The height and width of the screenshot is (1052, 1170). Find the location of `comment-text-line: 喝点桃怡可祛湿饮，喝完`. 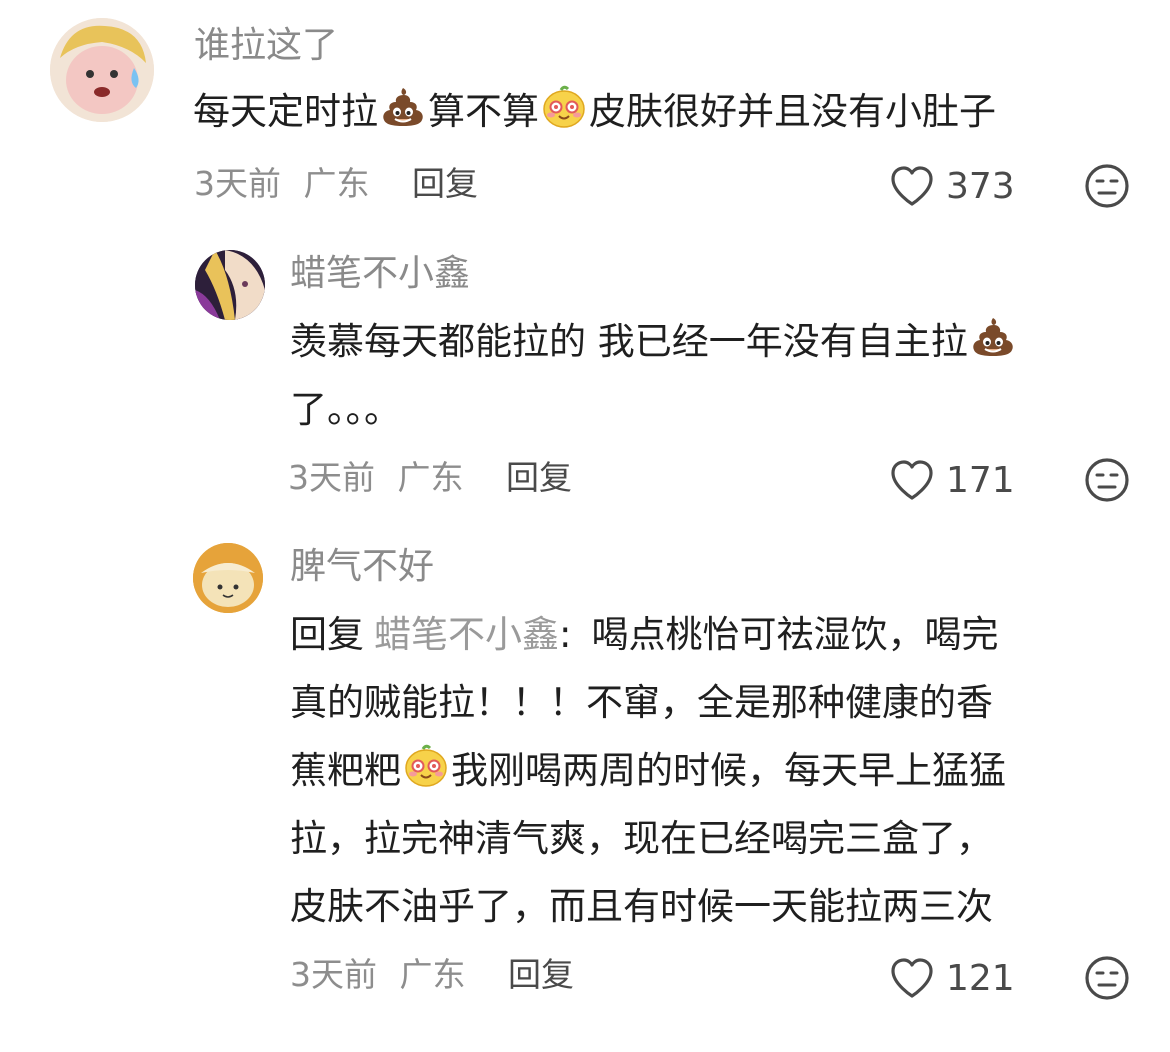

comment-text-line: 喝点桃怡可祛湿饮，喝完 is located at coordinates (795, 634).